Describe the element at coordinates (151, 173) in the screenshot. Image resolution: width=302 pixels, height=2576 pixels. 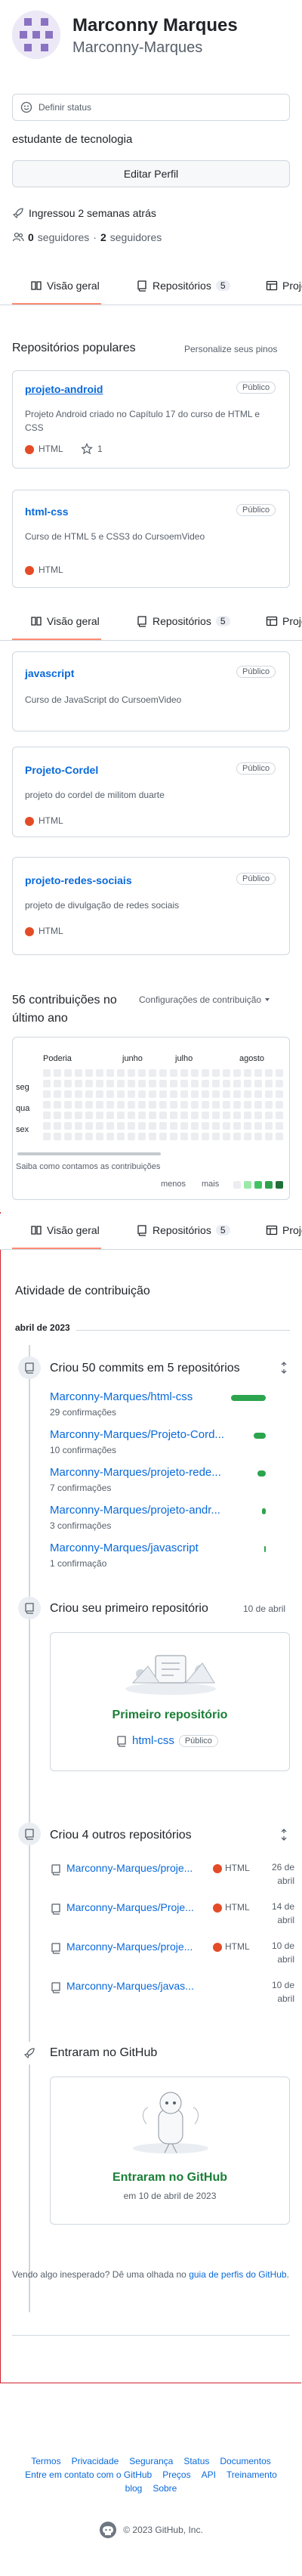
I see `edit-profile-button: Editar Perfil` at that location.